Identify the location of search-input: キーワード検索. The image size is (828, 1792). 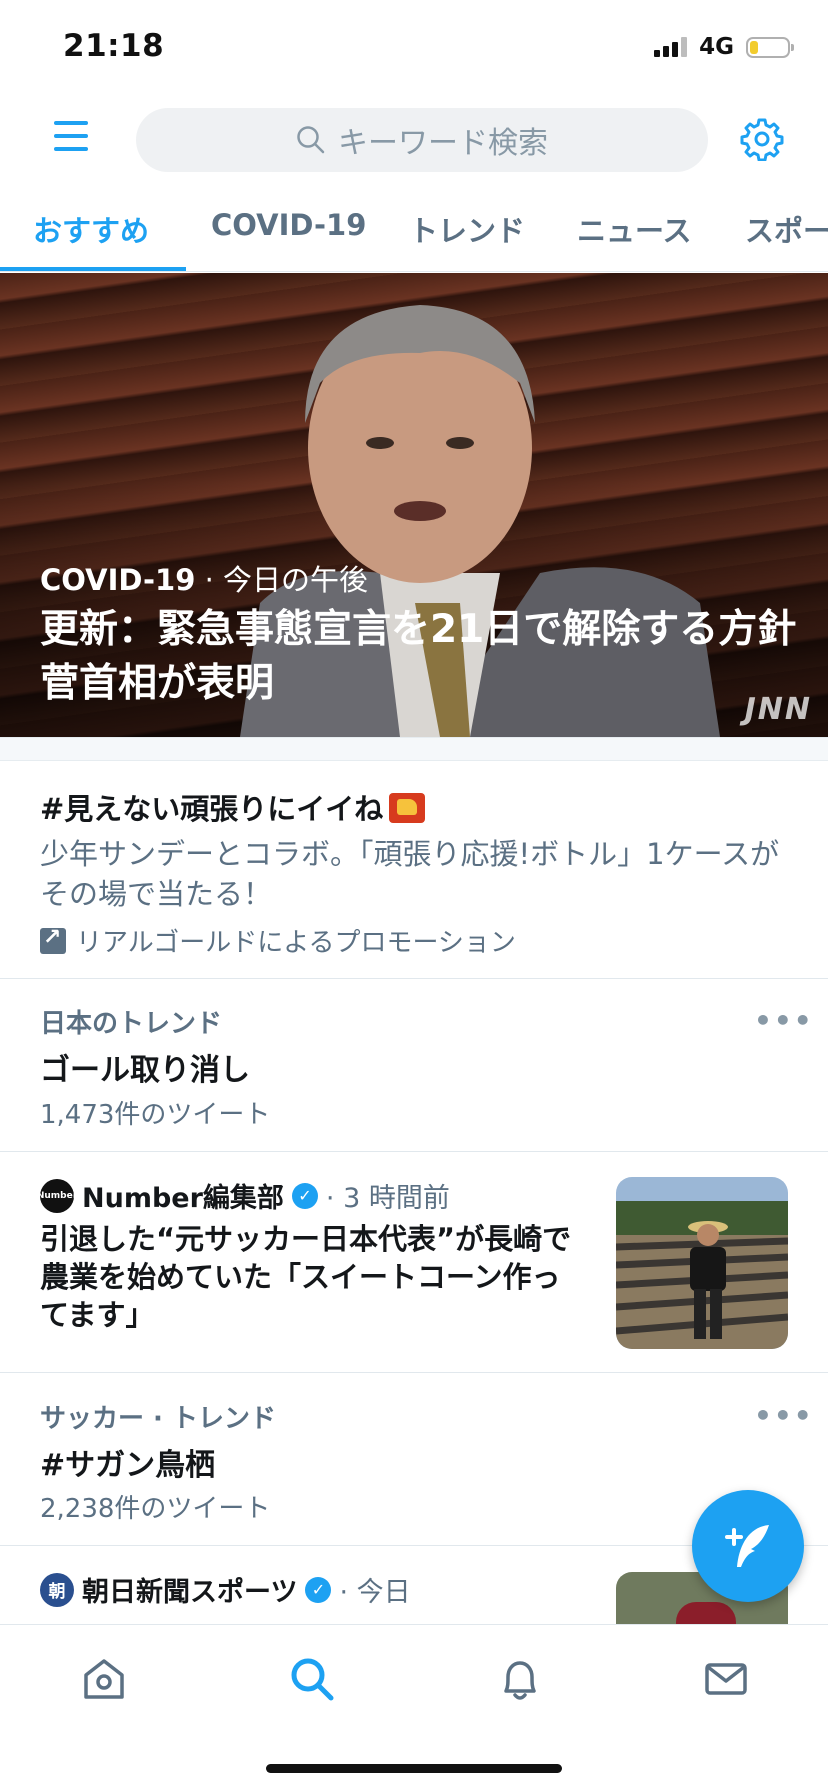
(422, 140).